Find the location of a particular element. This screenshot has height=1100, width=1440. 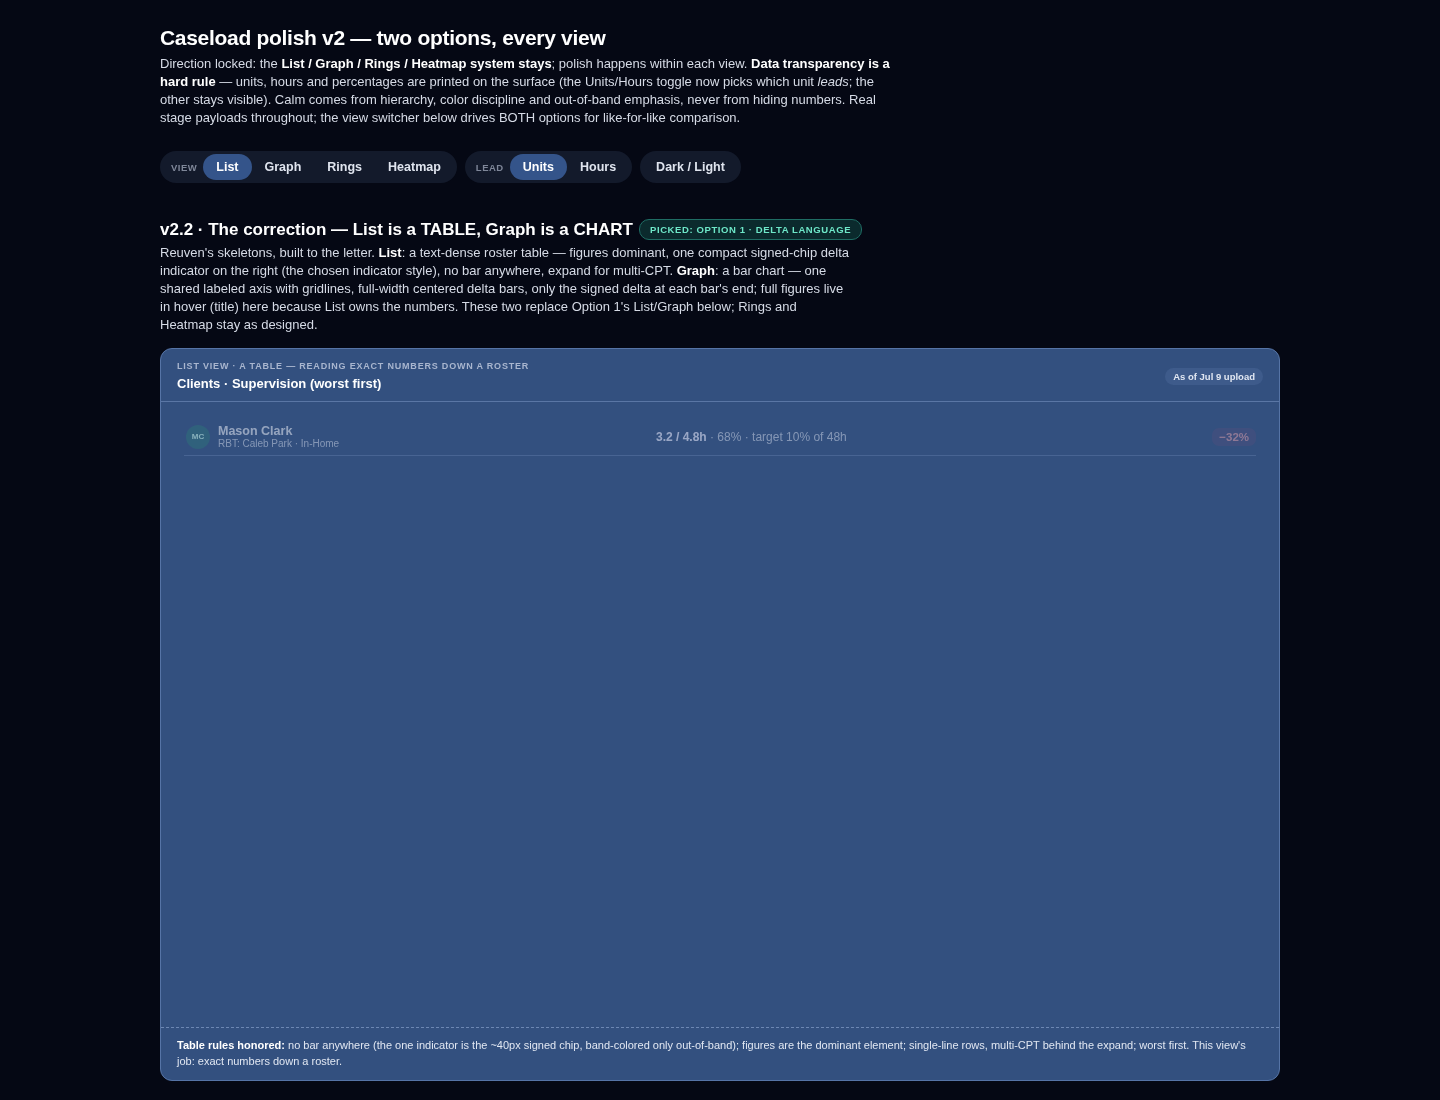

card-title: Clients · Supervision (worst first) is located at coordinates (280, 383).